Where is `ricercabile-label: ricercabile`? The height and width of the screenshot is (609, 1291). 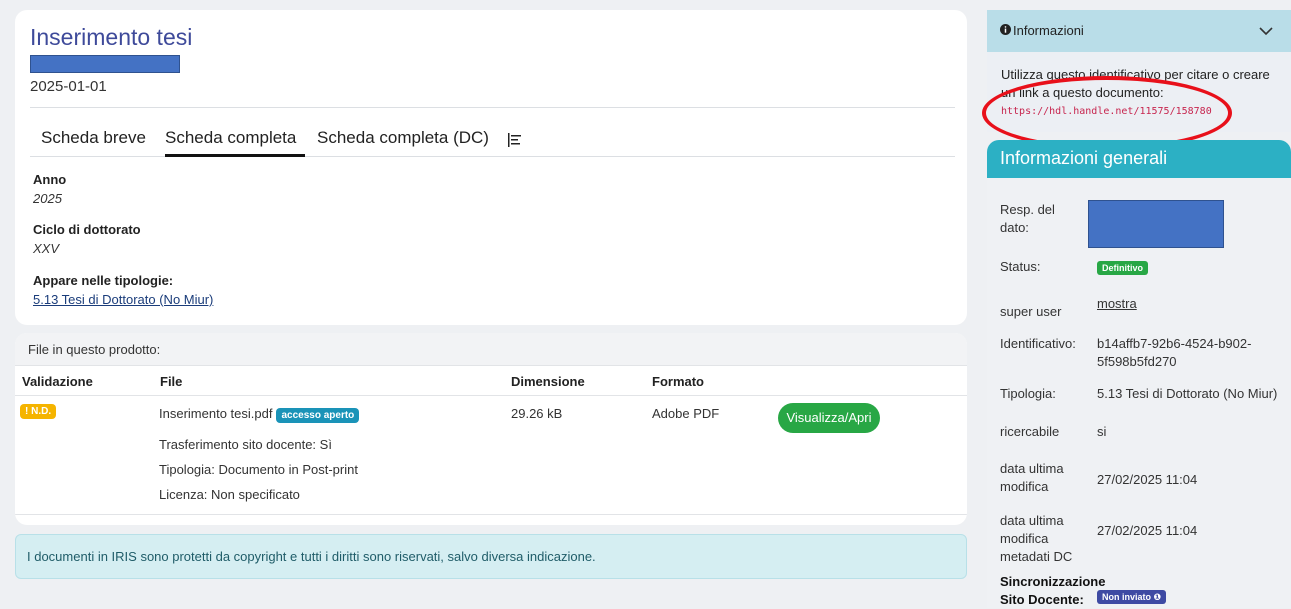
ricercabile-label: ricercabile is located at coordinates (1030, 431).